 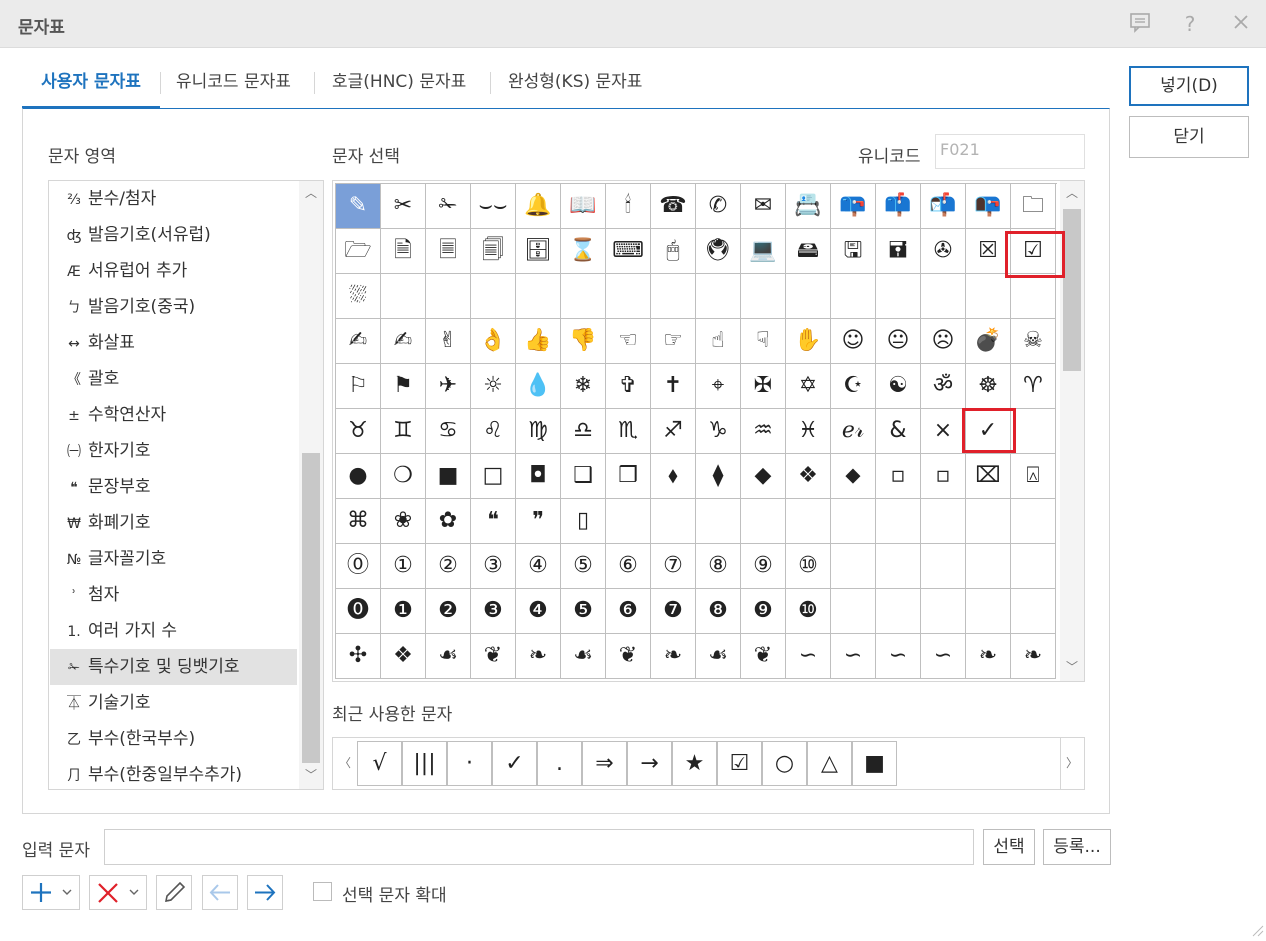 I want to click on recent-char-cell: ☑, so click(x=739, y=763).